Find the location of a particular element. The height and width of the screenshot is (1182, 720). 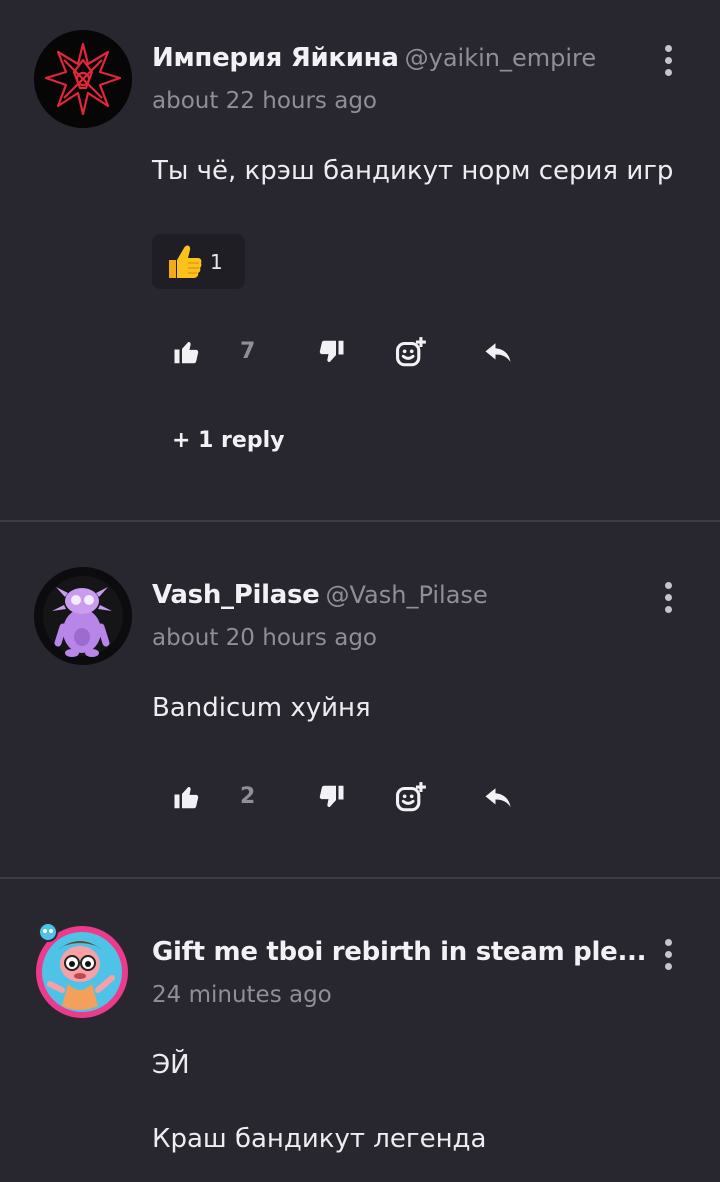

author-handle: @yaikin_empire is located at coordinates (501, 58).